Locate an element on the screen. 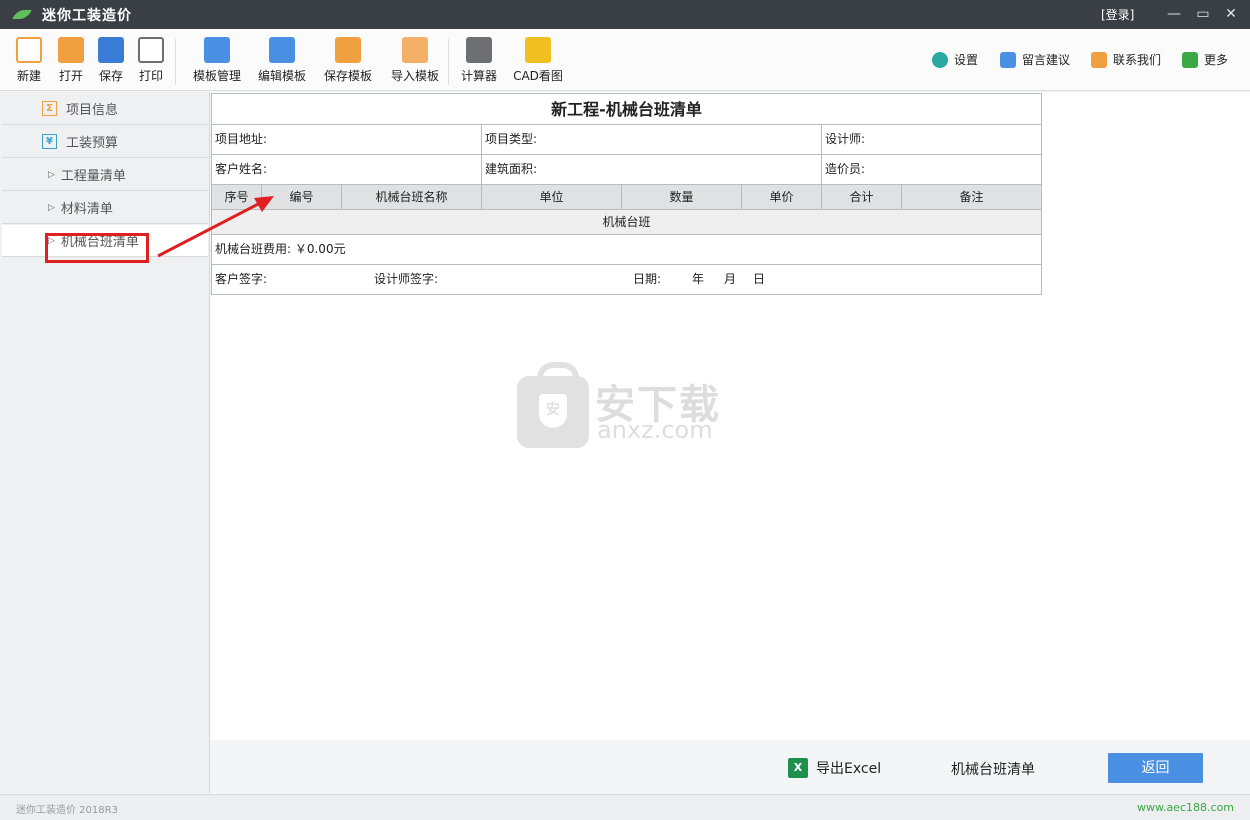  printer-icon is located at coordinates (151, 50).